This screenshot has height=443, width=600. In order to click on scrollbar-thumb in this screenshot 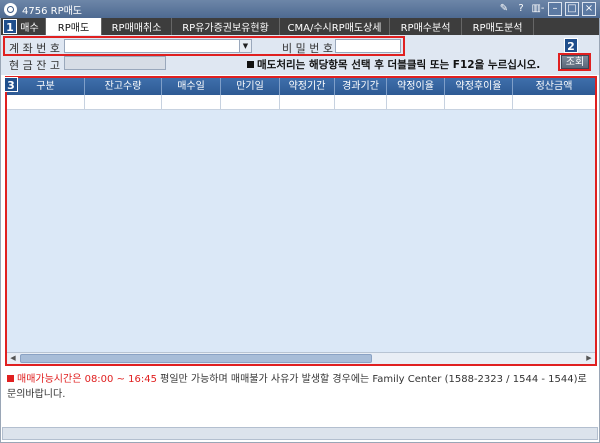, I will do `click(196, 358)`.